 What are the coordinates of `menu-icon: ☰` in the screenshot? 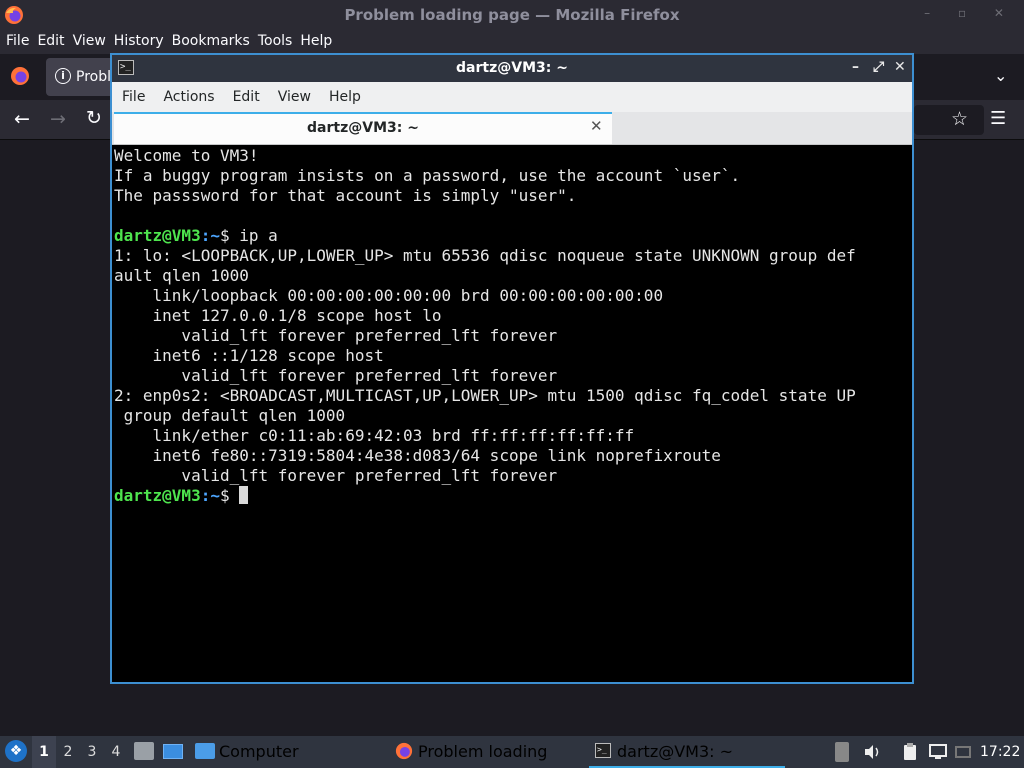 It's located at (998, 118).